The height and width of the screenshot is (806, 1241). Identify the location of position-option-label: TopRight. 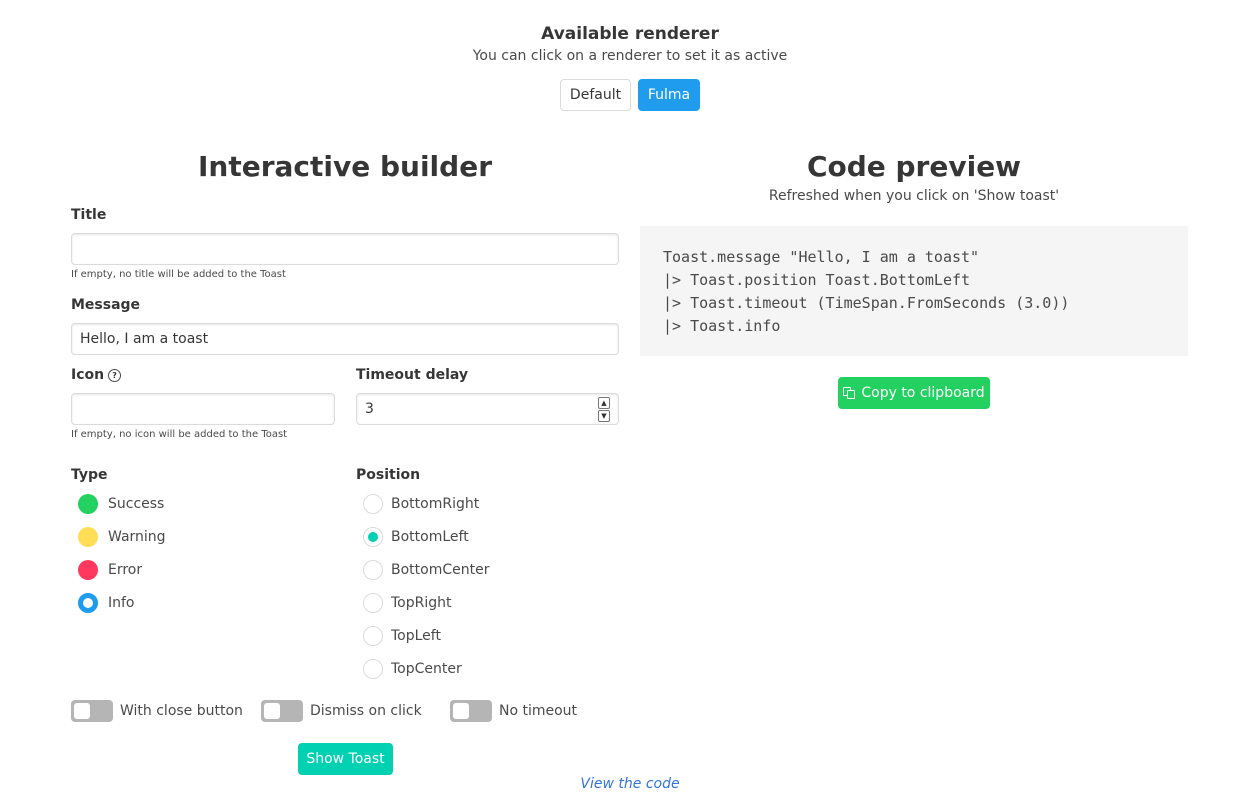
(421, 603).